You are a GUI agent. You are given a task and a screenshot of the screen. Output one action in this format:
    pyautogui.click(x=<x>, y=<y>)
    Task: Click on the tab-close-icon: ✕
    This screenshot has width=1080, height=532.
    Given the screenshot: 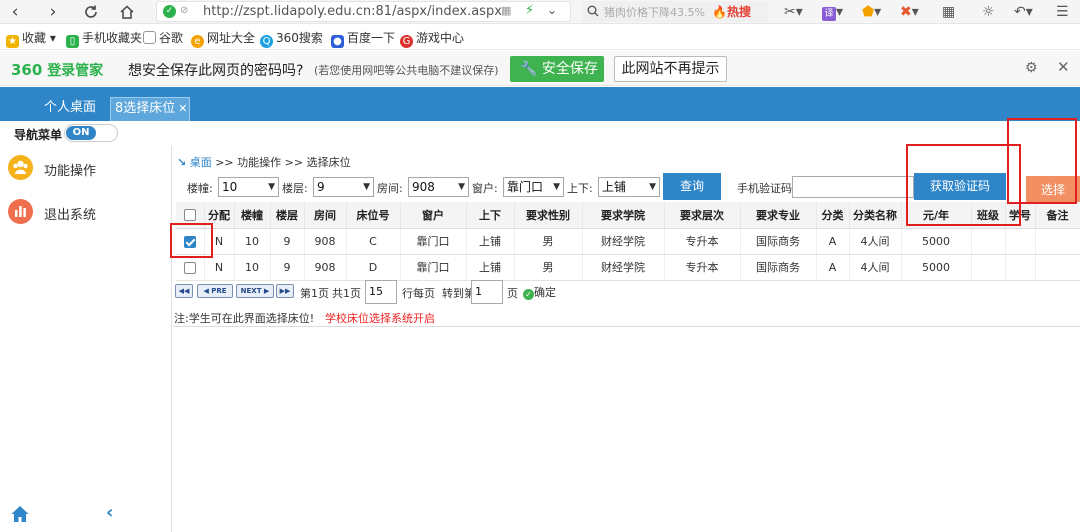 What is the action you would take?
    pyautogui.click(x=184, y=109)
    